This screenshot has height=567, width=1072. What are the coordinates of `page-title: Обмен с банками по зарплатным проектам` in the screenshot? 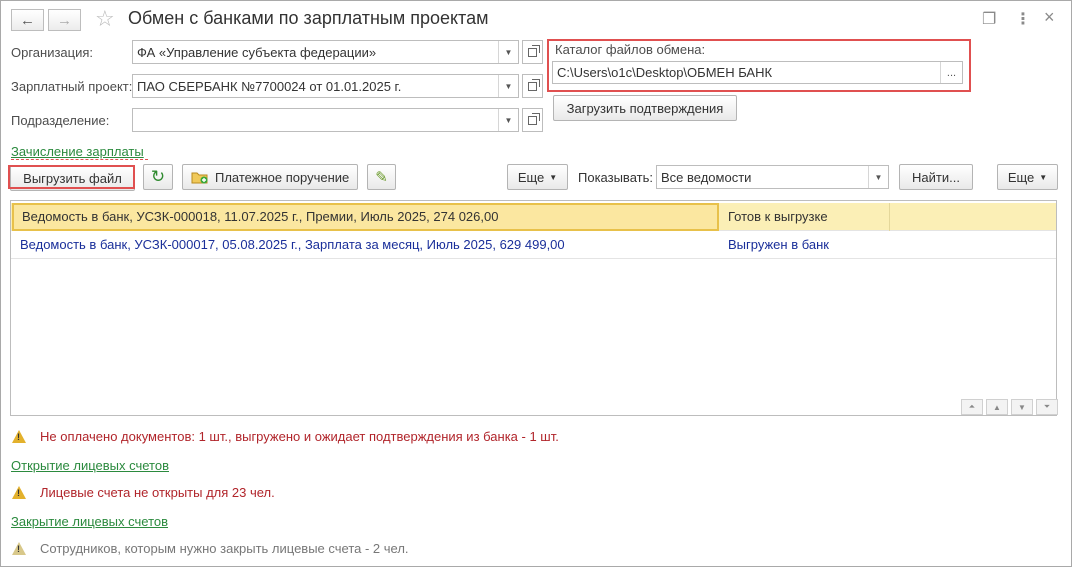 It's located at (308, 18).